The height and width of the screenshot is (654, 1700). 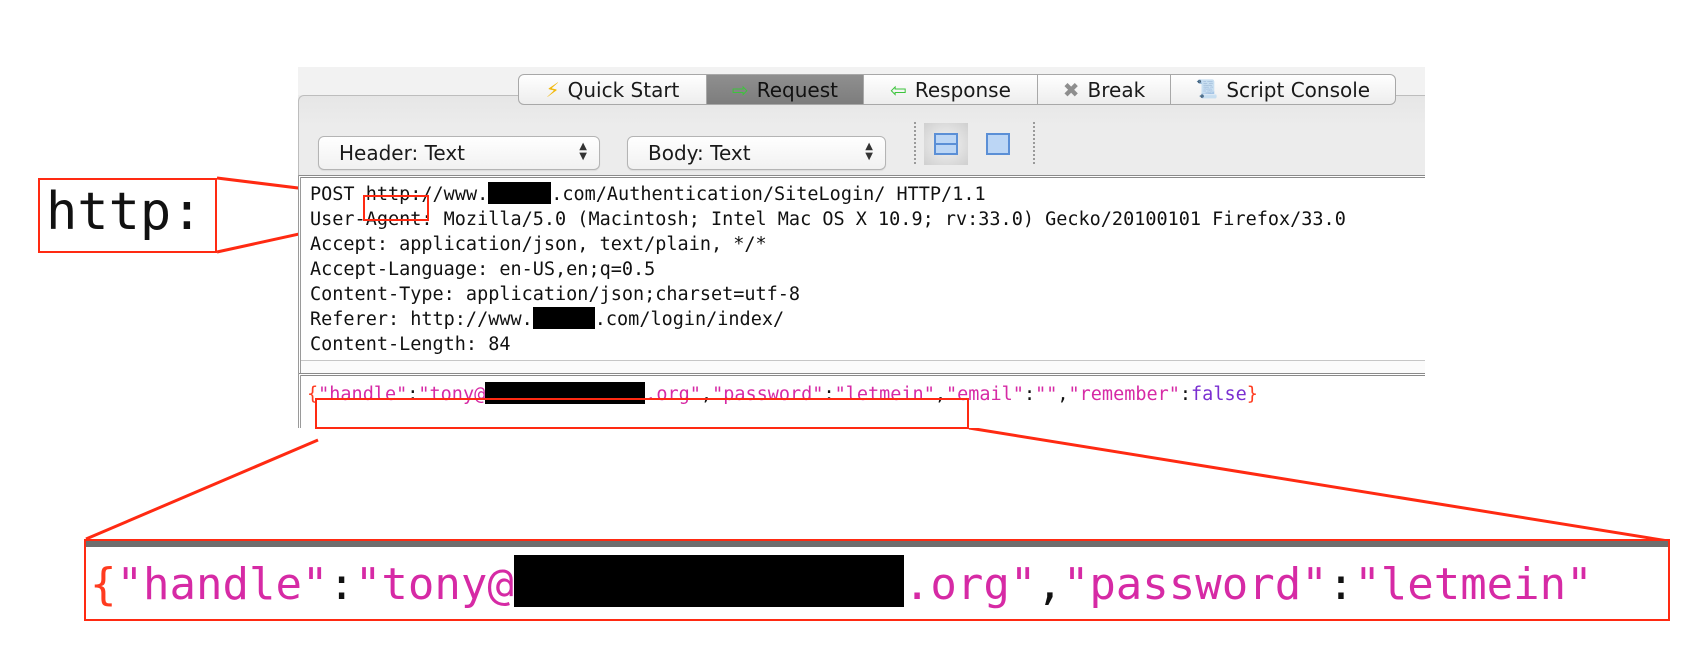 I want to click on tab-quick-start: ⚡ Quick Start, so click(x=612, y=89).